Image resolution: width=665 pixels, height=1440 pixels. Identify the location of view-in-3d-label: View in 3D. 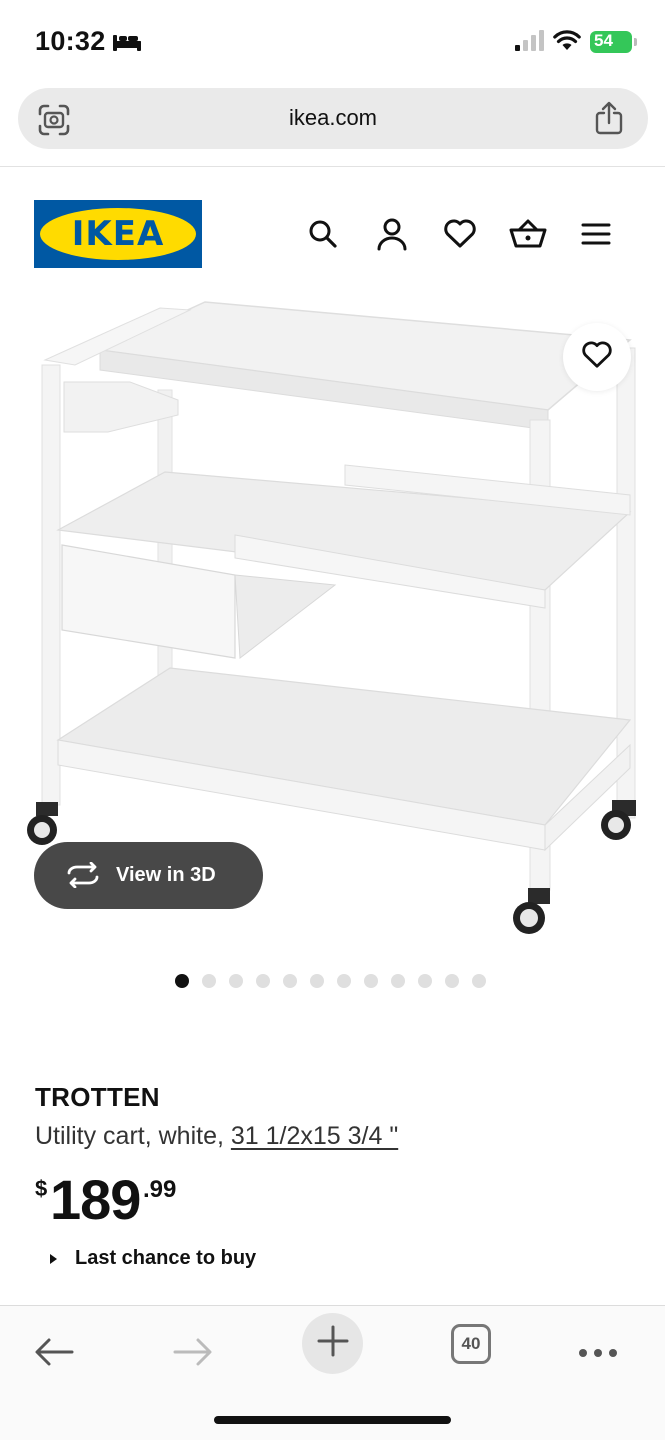
(166, 875).